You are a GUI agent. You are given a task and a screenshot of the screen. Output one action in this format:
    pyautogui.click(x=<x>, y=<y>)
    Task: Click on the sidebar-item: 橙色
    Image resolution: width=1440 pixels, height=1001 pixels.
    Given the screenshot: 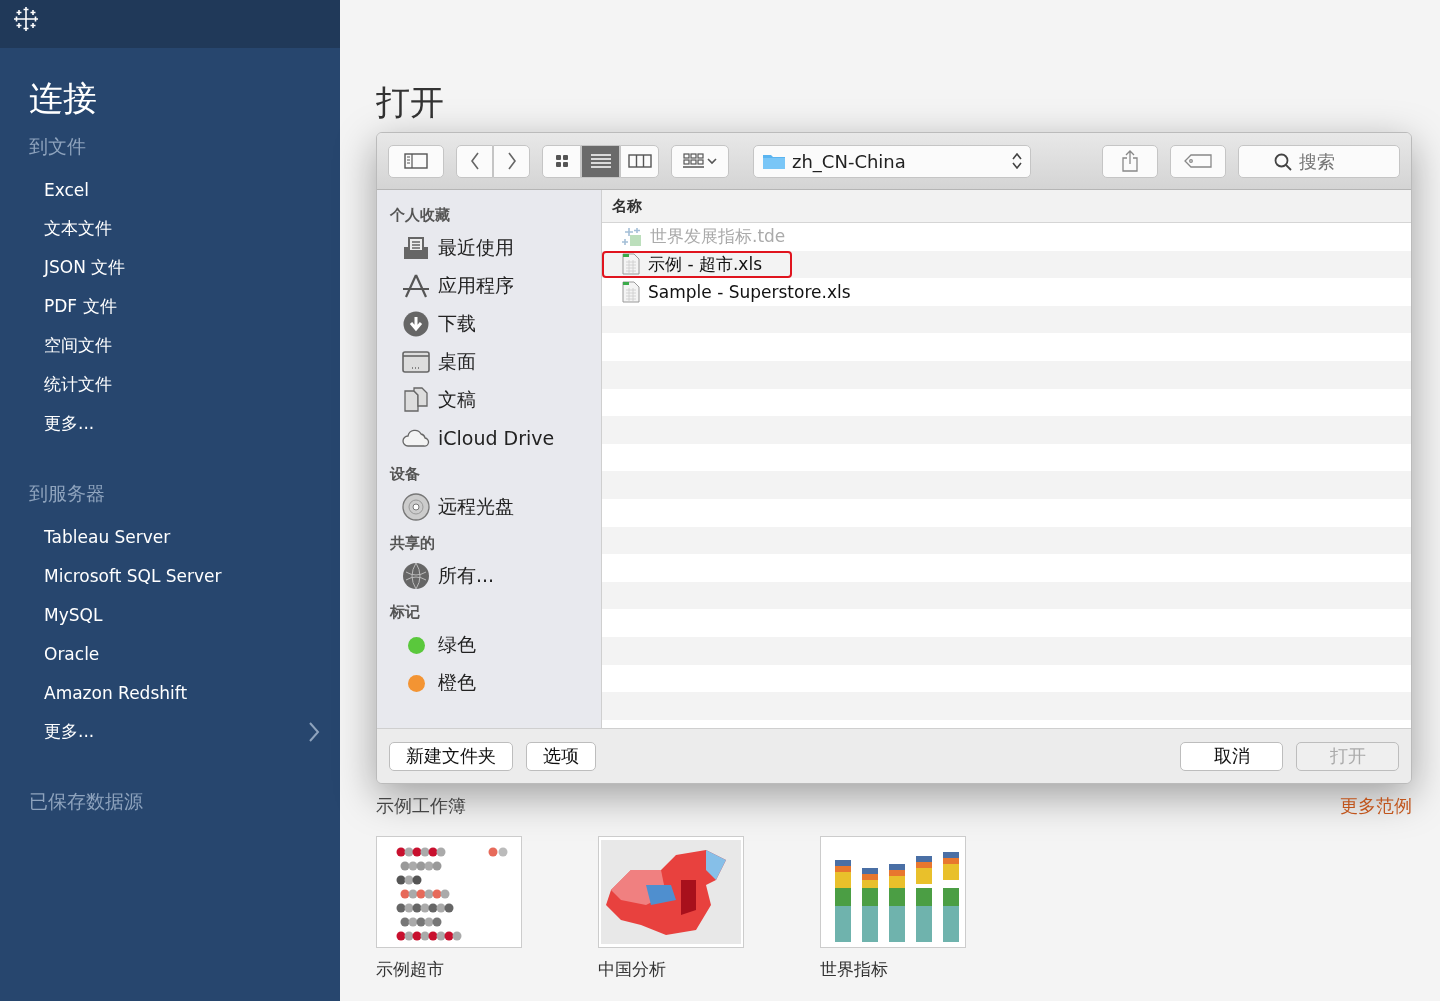 What is the action you would take?
    pyautogui.click(x=433, y=683)
    